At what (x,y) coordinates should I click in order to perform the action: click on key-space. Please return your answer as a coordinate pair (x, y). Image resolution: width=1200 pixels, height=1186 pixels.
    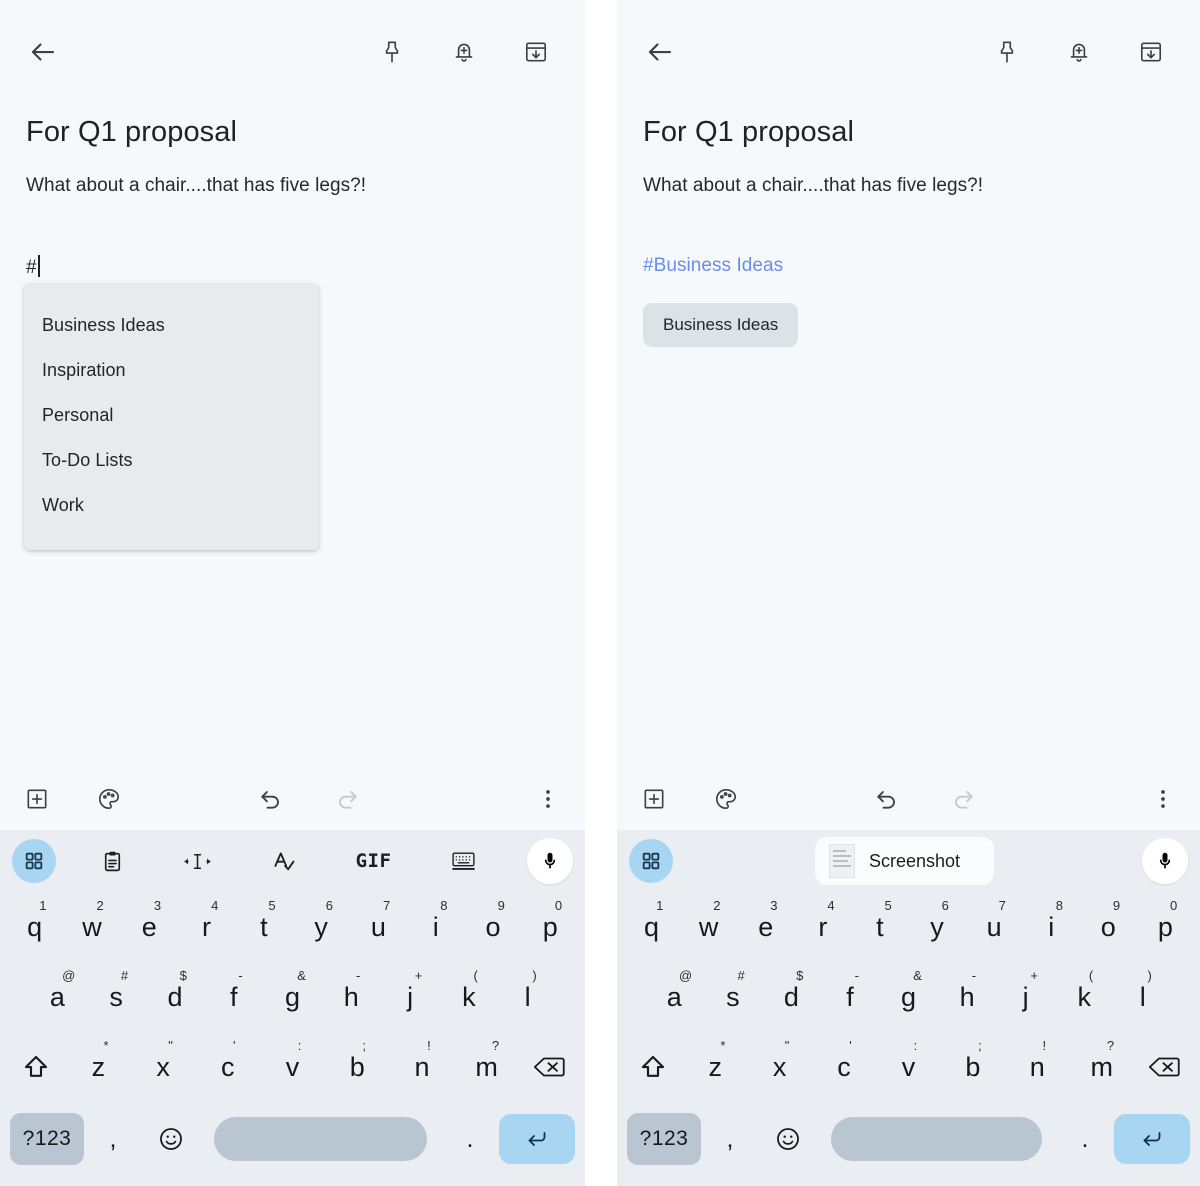
    Looking at the image, I should click on (320, 1139).